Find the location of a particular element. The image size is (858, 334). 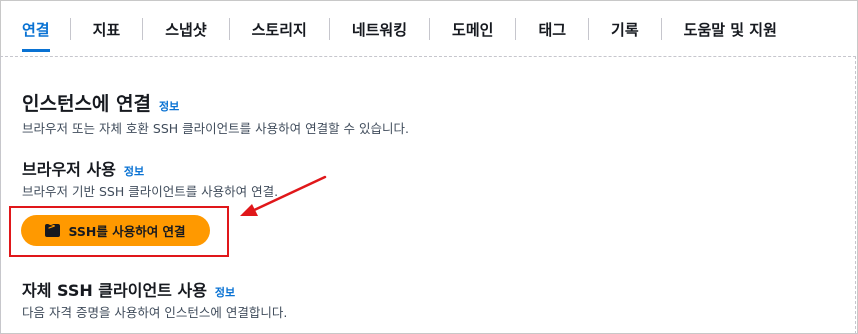

own-client-heading: 자체 SSH 클라이언트 사용 정보 is located at coordinates (128, 289).